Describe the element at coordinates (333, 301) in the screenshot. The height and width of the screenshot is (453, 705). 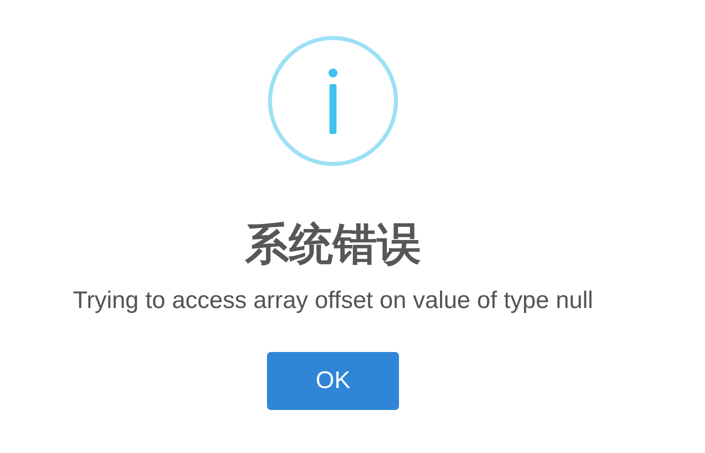
I see `error-message: Trying to access array offset on value of type null` at that location.